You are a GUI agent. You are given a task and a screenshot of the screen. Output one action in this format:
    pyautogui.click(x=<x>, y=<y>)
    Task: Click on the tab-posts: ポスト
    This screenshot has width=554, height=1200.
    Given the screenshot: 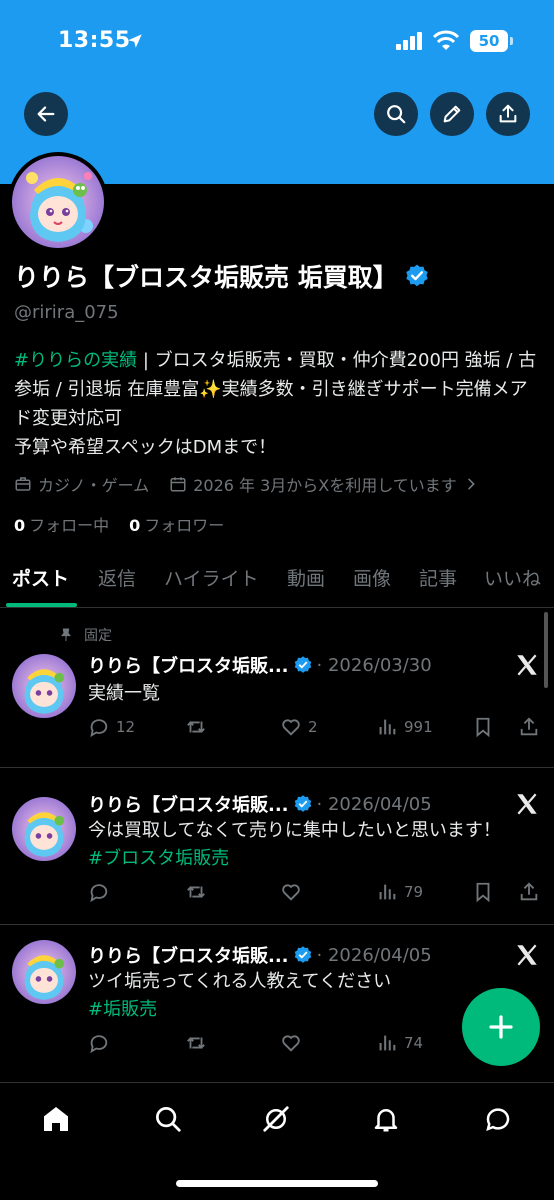 What is the action you would take?
    pyautogui.click(x=40, y=577)
    